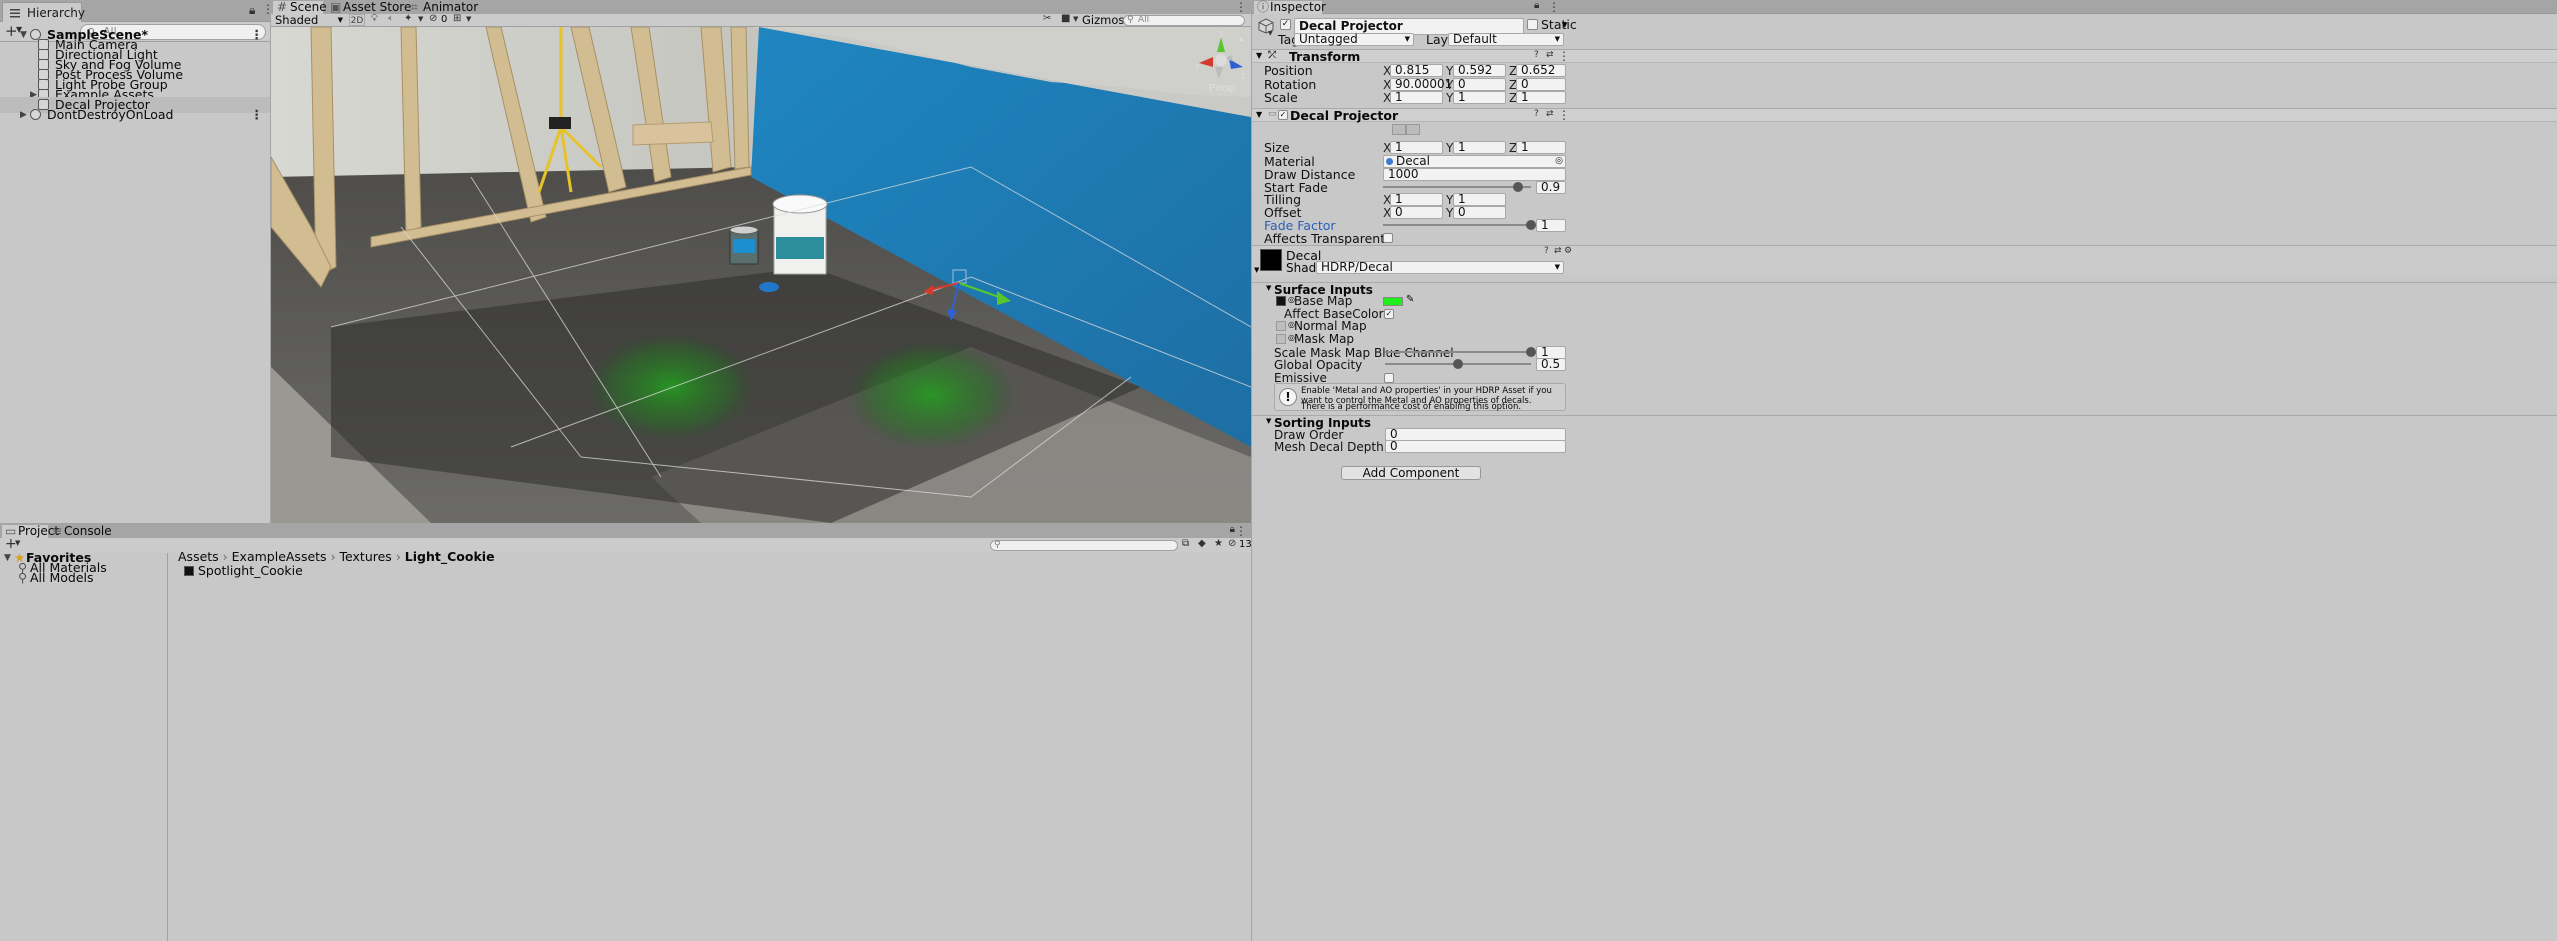 Image resolution: width=2557 pixels, height=941 pixels. What do you see at coordinates (1389, 314) in the screenshot?
I see `affect-basecolor-checkbox: ✓` at bounding box center [1389, 314].